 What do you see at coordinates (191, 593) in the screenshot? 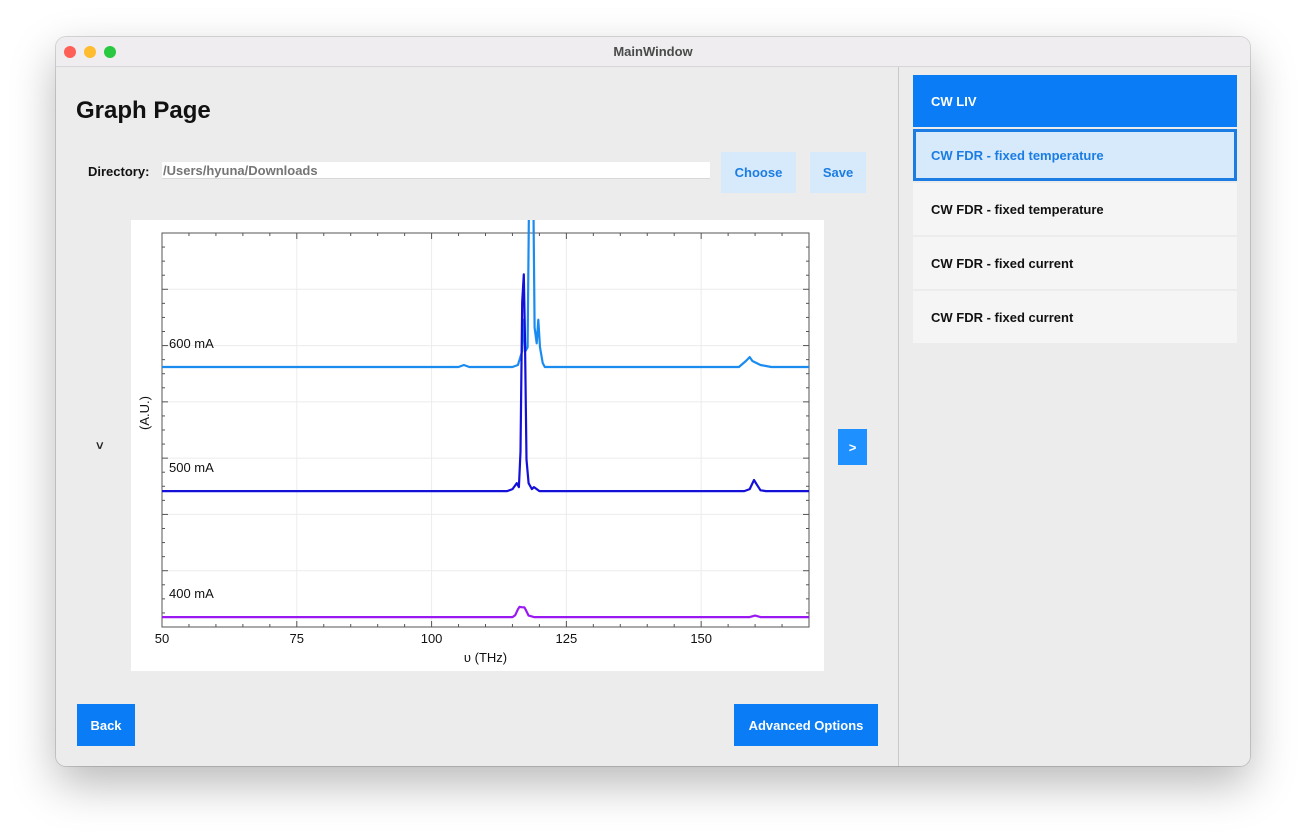
I see `series-label: 400 mA` at bounding box center [191, 593].